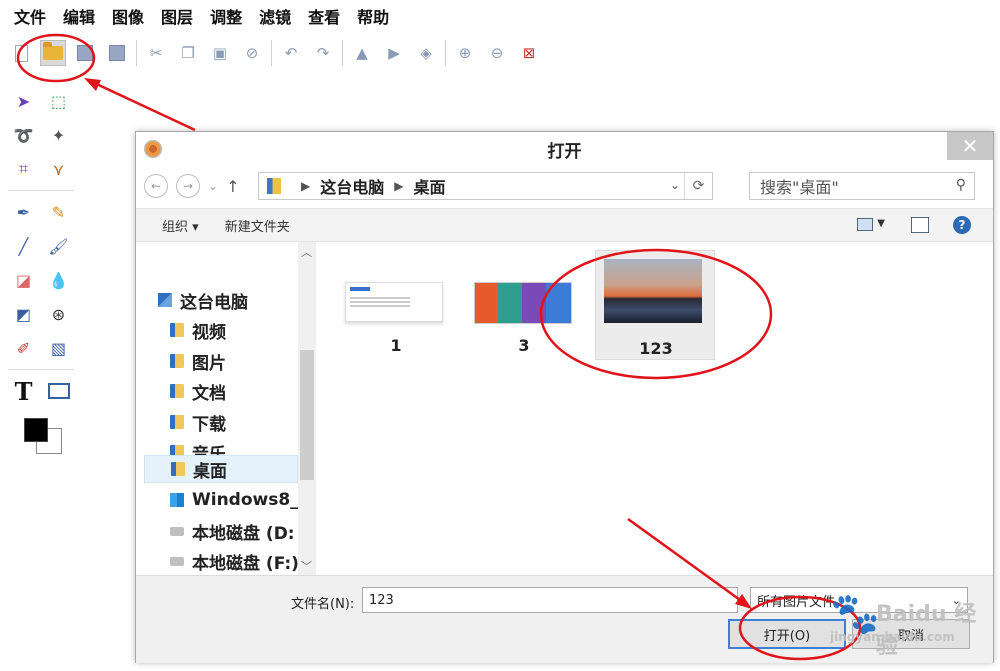  Describe the element at coordinates (58, 169) in the screenshot. I see `freeform-tool: ⋎` at that location.